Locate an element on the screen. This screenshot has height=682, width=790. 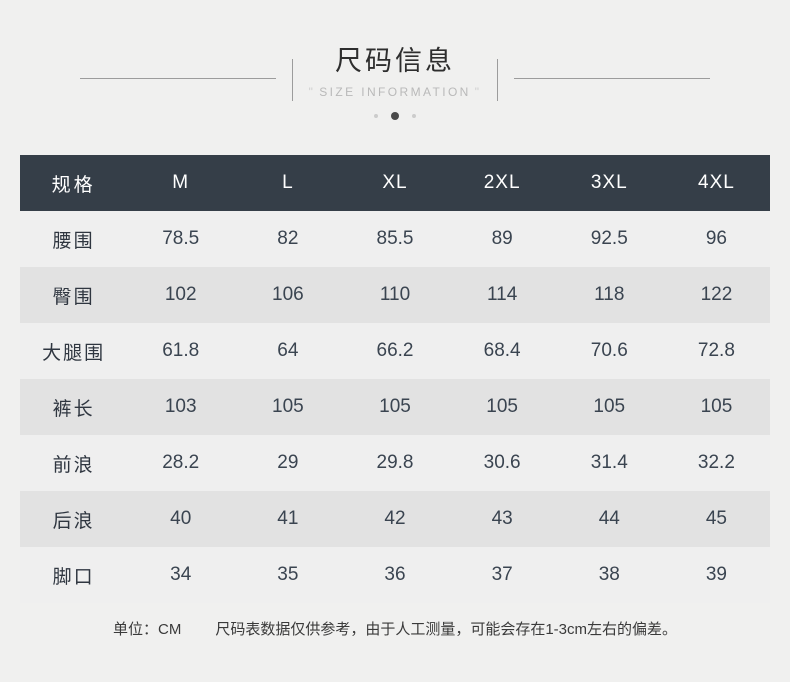
cell-front-rise-xl: 29.8 is located at coordinates (395, 462).